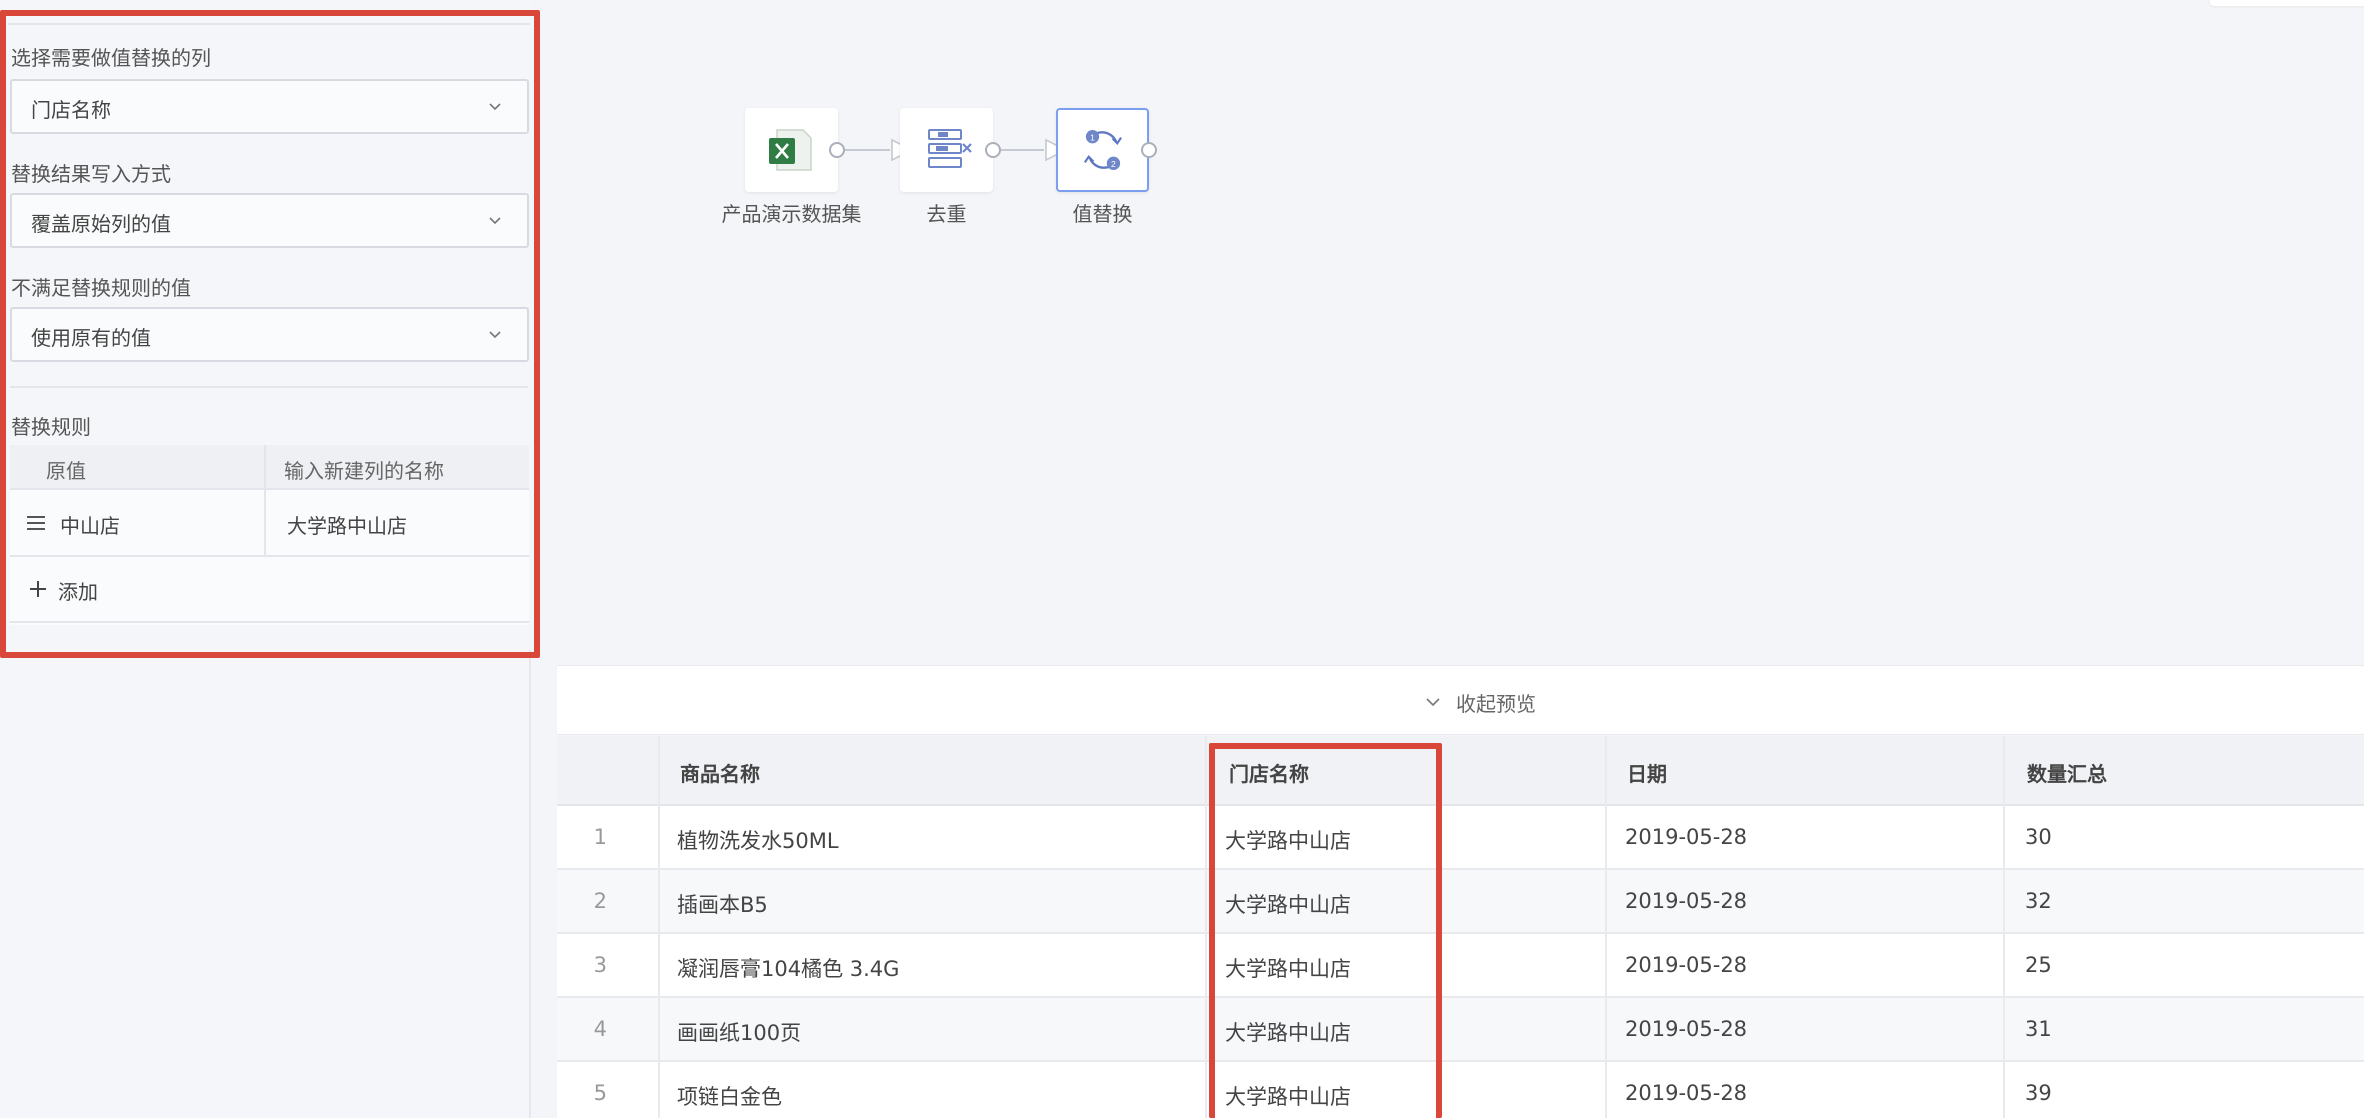 The image size is (2364, 1118). What do you see at coordinates (946, 214) in the screenshot?
I see `flow-node-label: 去重` at bounding box center [946, 214].